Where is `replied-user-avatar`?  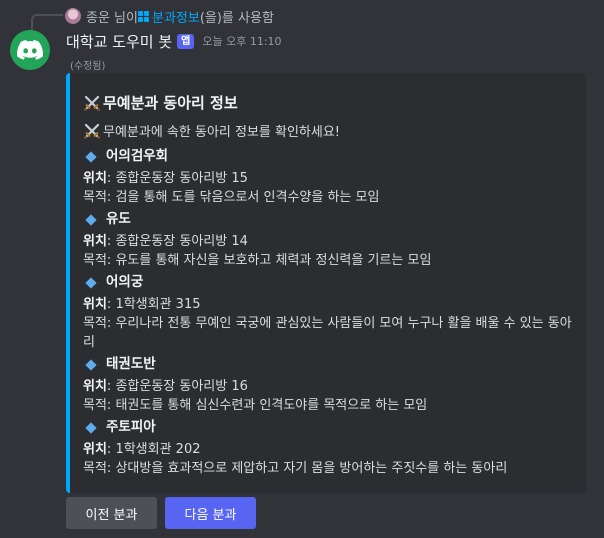 replied-user-avatar is located at coordinates (73, 16).